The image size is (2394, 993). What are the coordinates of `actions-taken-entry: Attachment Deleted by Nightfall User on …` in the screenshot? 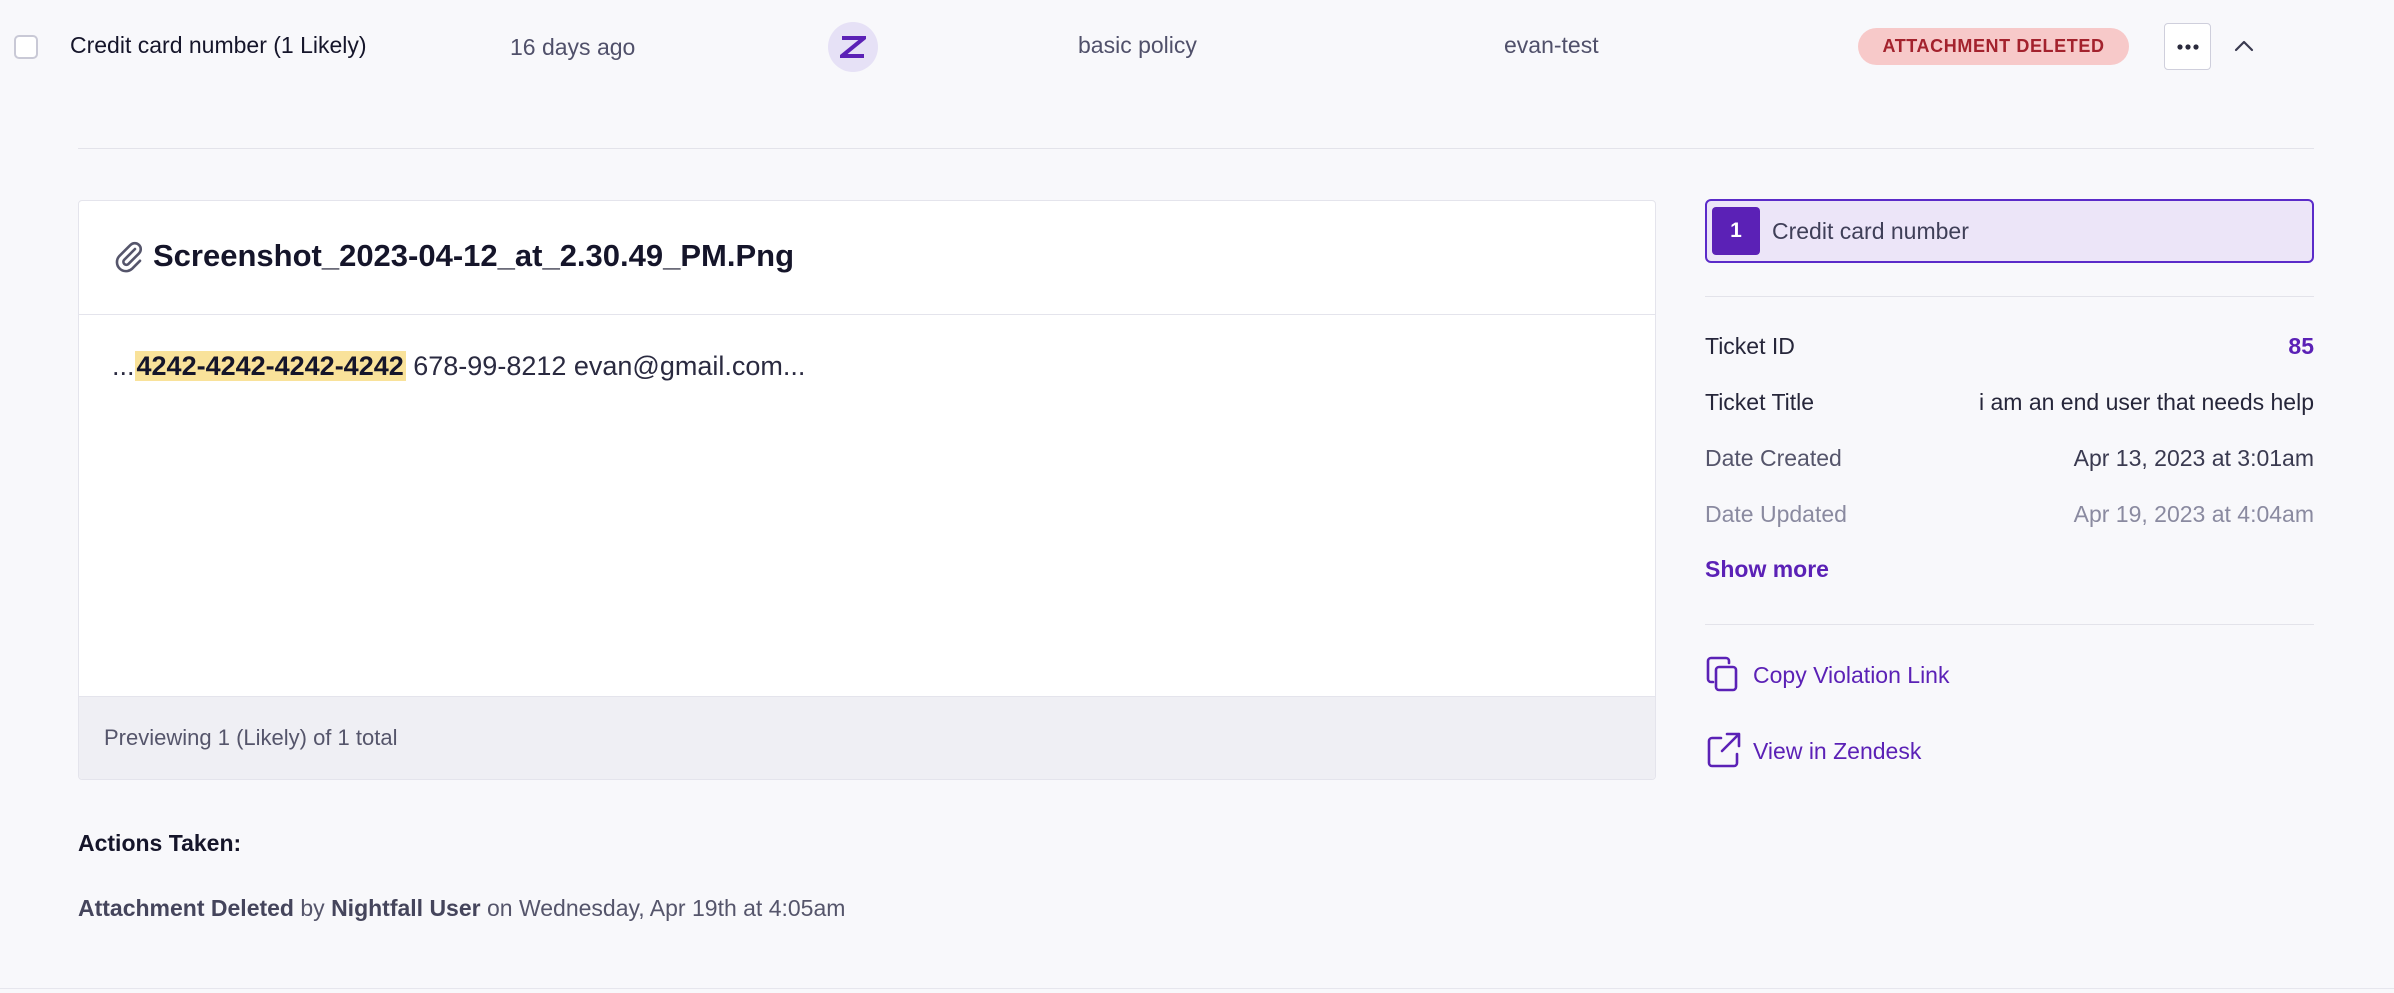 It's located at (461, 908).